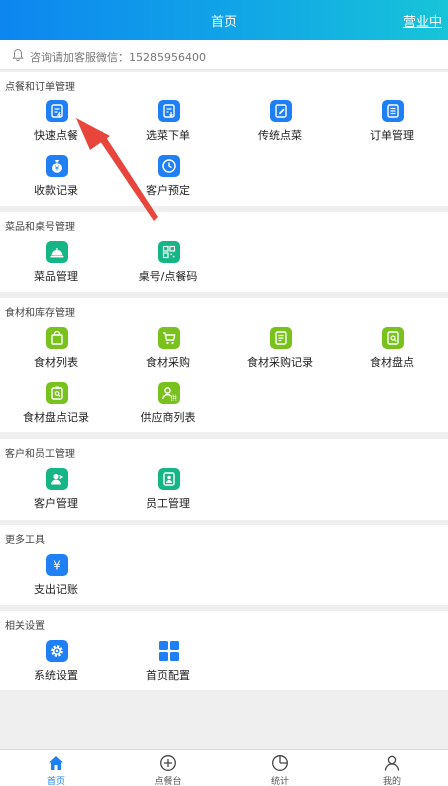 This screenshot has width=448, height=786. What do you see at coordinates (169, 338) in the screenshot?
I see `cart-icon` at bounding box center [169, 338].